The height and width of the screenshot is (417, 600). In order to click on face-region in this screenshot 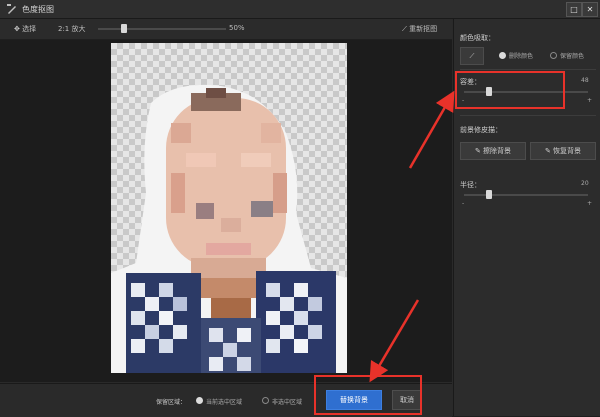, I will do `click(226, 183)`.